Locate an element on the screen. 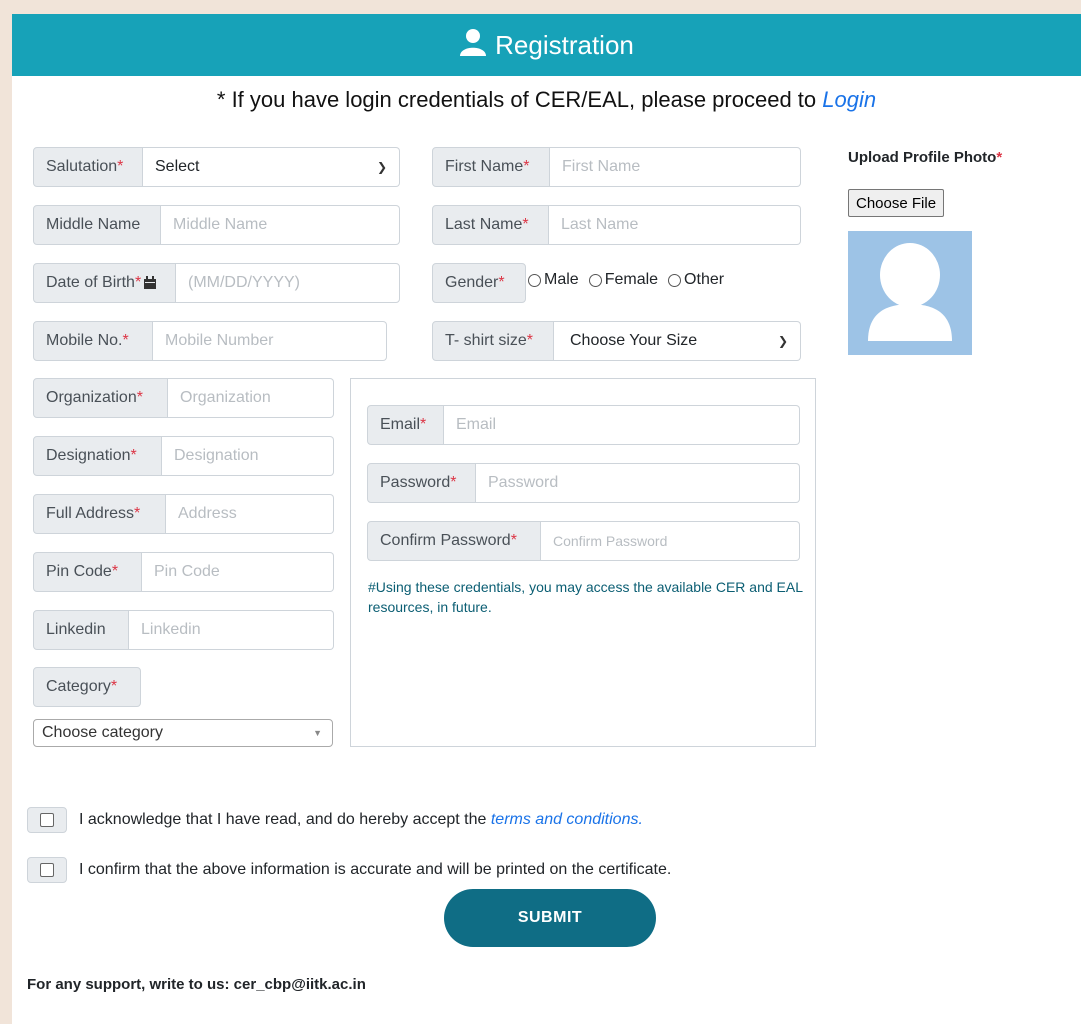  designation-input: Designation is located at coordinates (248, 456).